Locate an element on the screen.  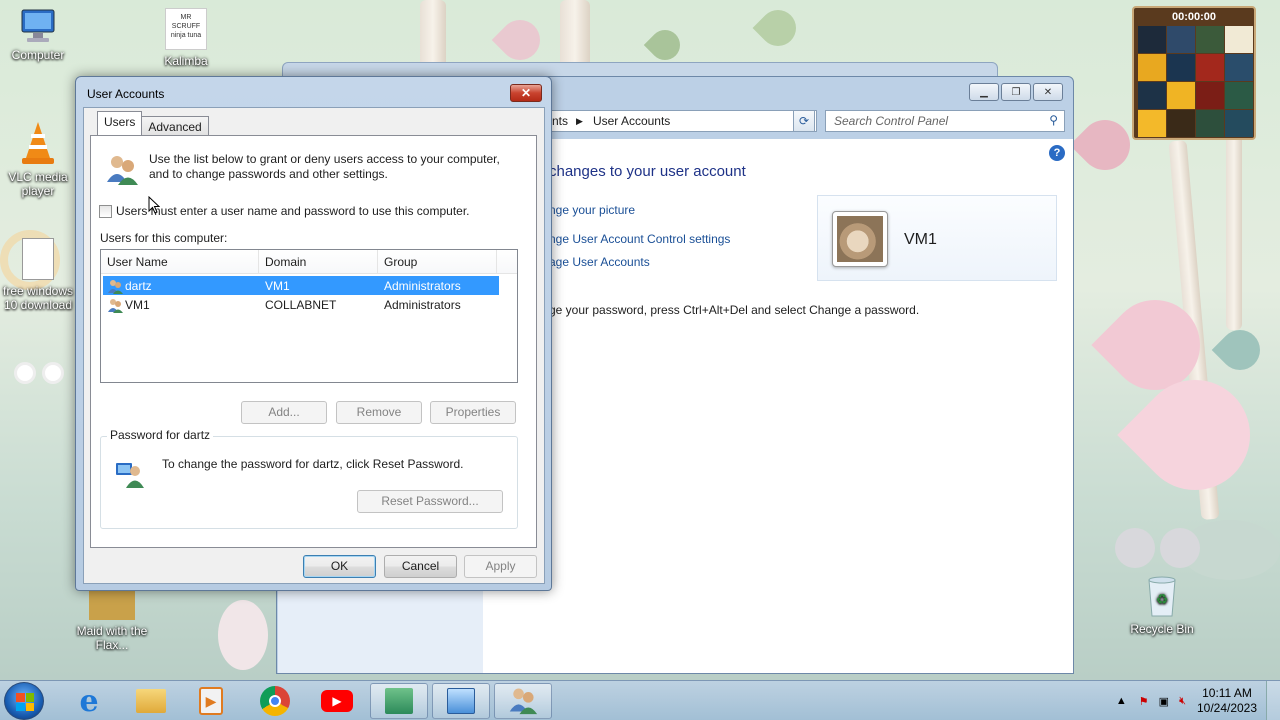
windows-logo-icon is located at coordinates (25, 702).